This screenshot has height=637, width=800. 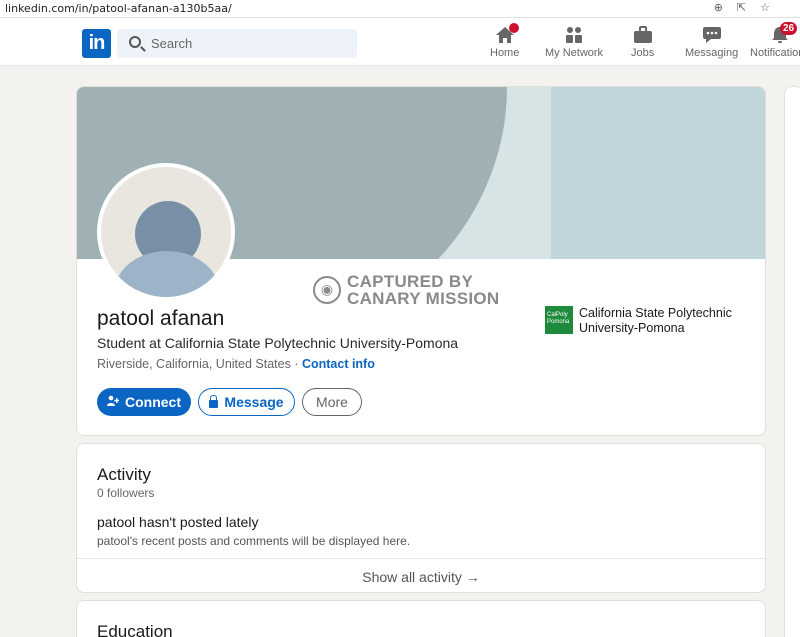 I want to click on activity-title: Activity, so click(x=124, y=474).